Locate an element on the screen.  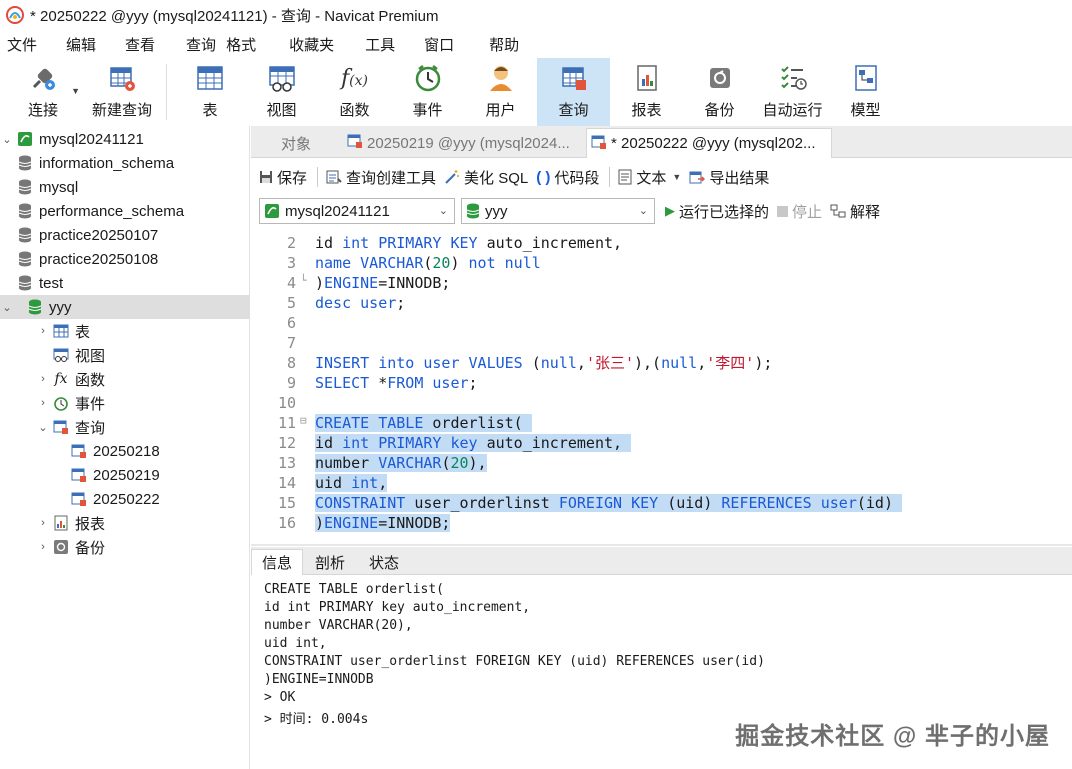
tab-info: 信息 is located at coordinates (277, 562).